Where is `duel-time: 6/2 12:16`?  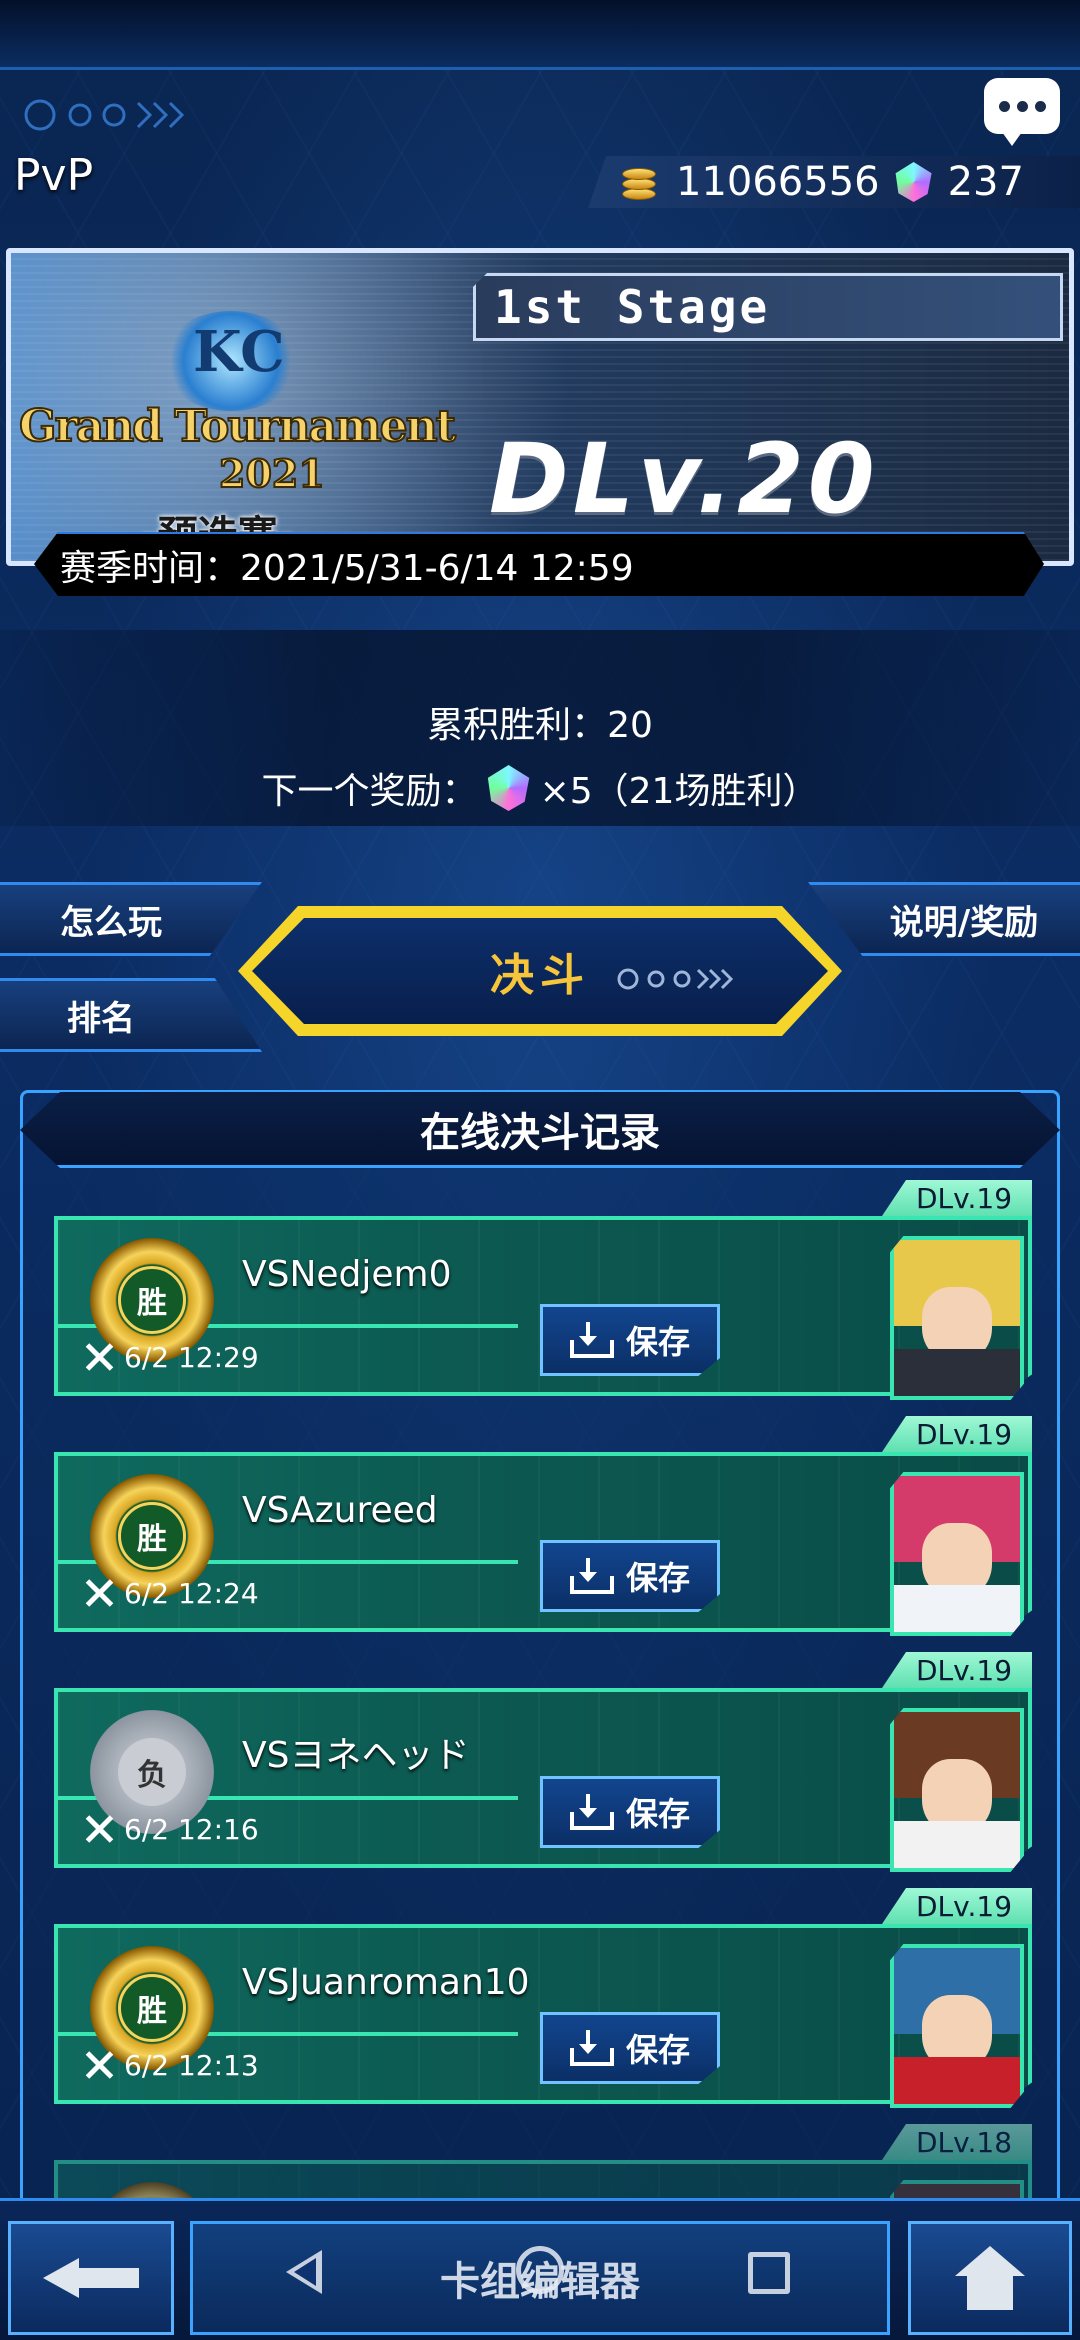 duel-time: 6/2 12:16 is located at coordinates (170, 1829).